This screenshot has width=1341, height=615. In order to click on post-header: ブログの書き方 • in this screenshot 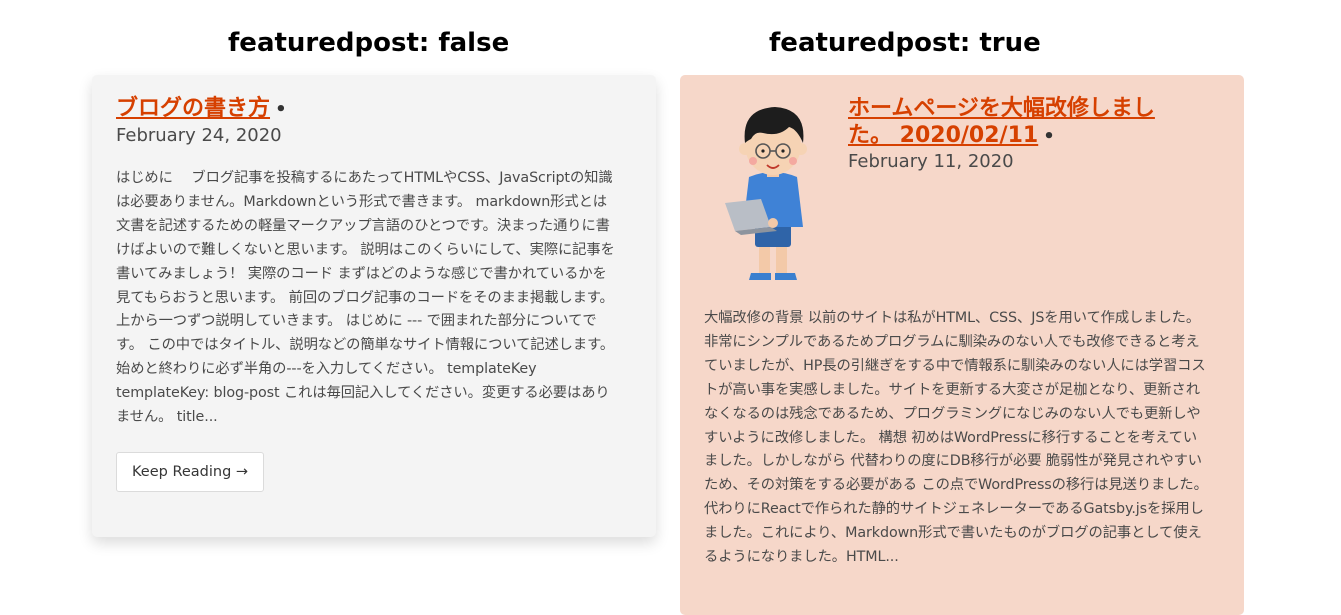, I will do `click(374, 109)`.